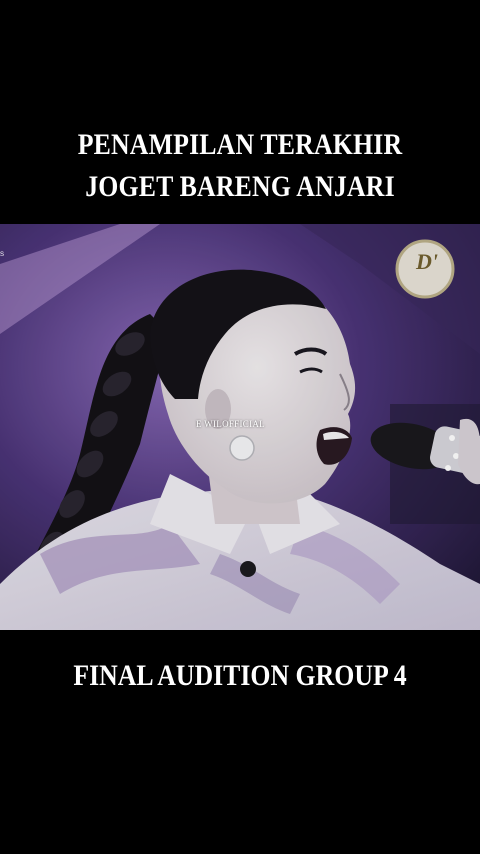 Image resolution: width=480 pixels, height=854 pixels. What do you see at coordinates (240, 144) in the screenshot?
I see `caption-line-1: PENAMPILAN TERAKHIR` at bounding box center [240, 144].